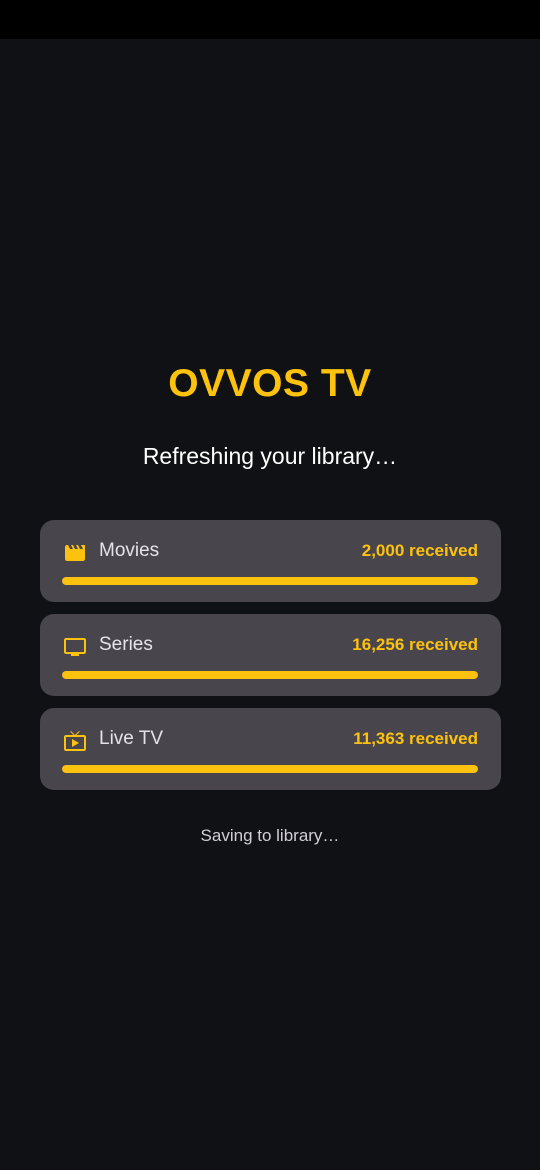 This screenshot has width=540, height=1170. Describe the element at coordinates (75, 741) in the screenshot. I see `live-tv-icon` at that location.